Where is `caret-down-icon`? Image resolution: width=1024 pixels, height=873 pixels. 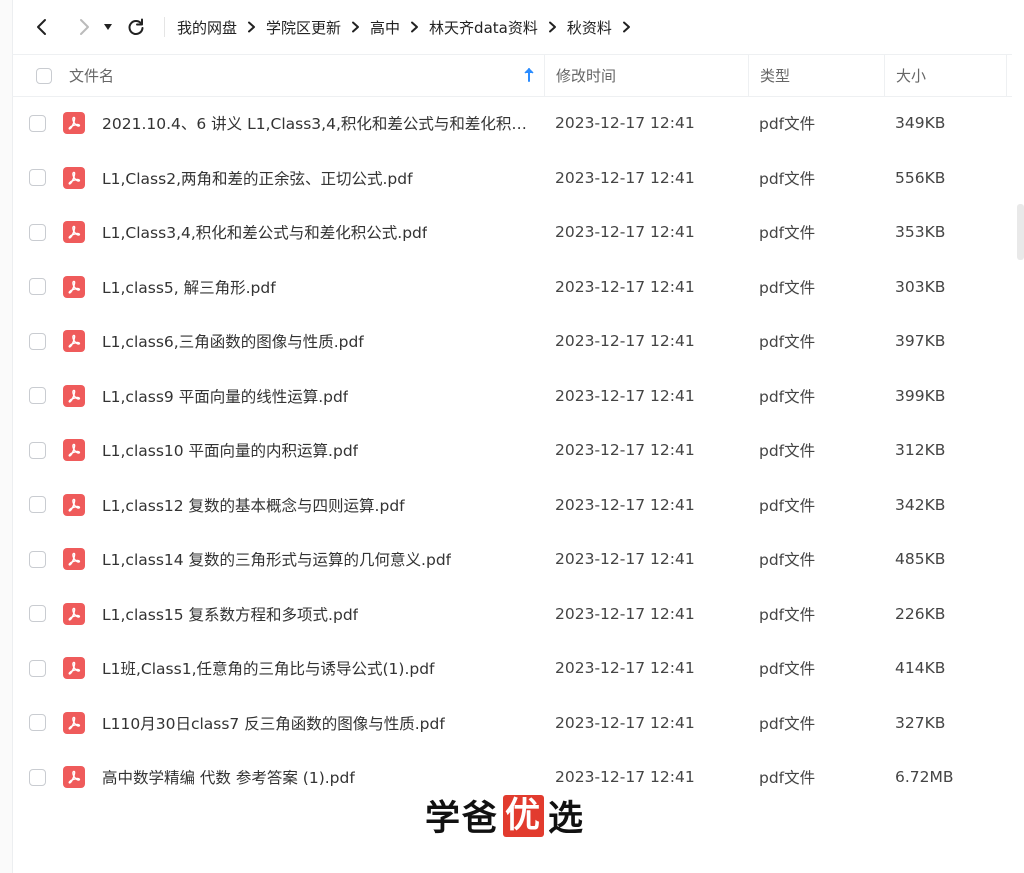 caret-down-icon is located at coordinates (108, 27).